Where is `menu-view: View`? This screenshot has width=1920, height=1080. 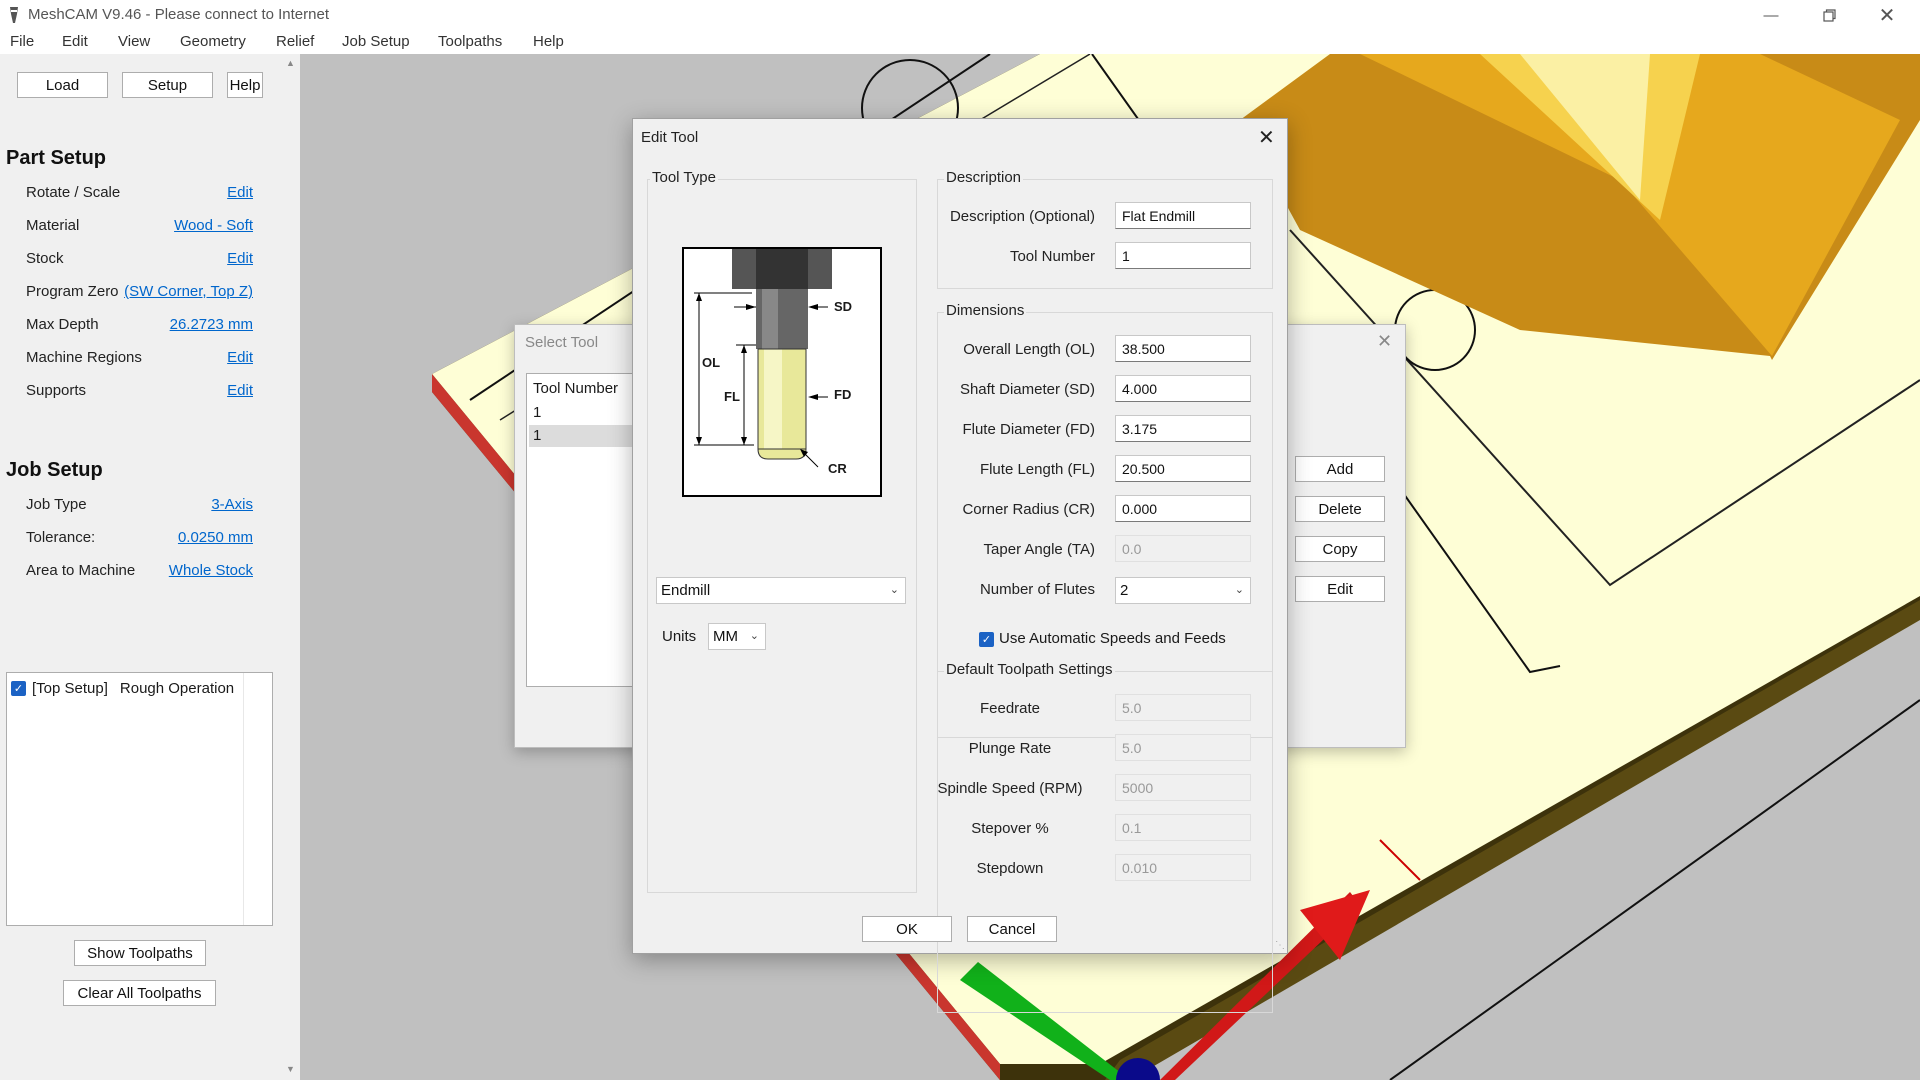 menu-view: View is located at coordinates (134, 41).